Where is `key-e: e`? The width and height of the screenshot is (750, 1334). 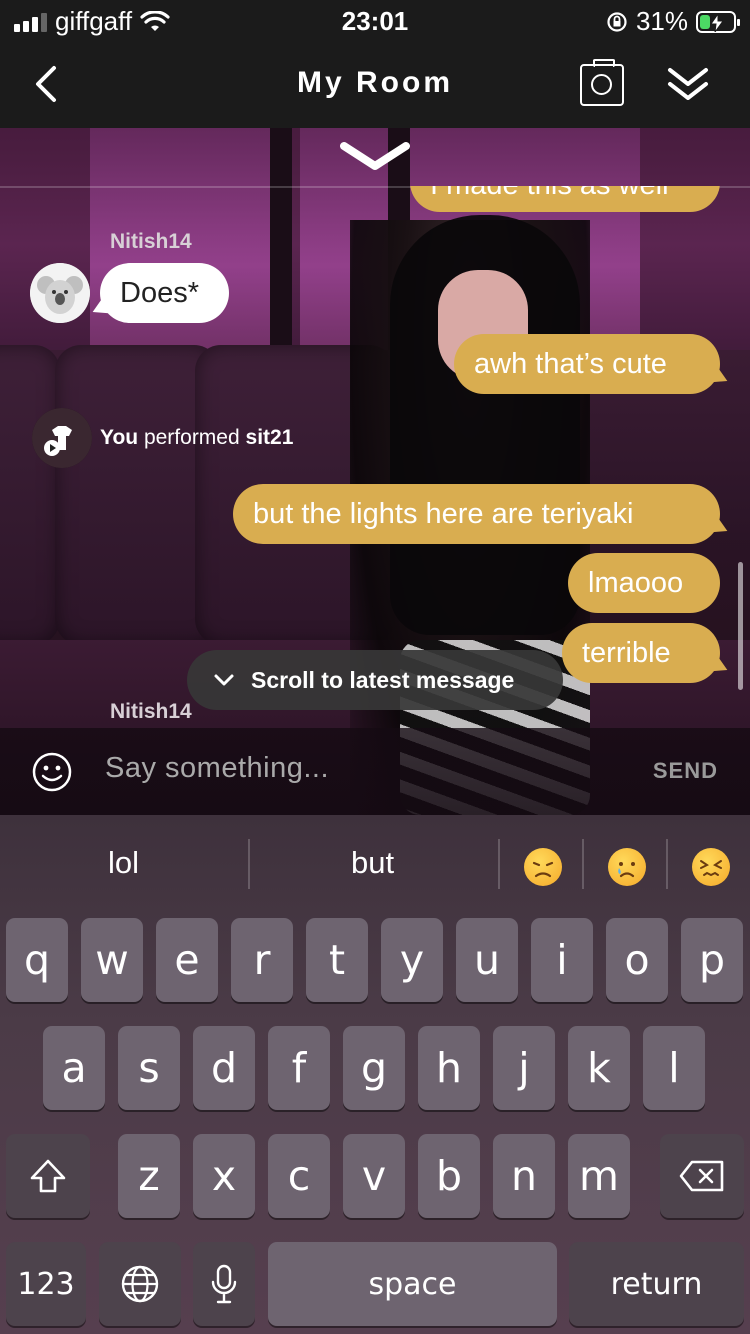
key-e: e is located at coordinates (187, 960).